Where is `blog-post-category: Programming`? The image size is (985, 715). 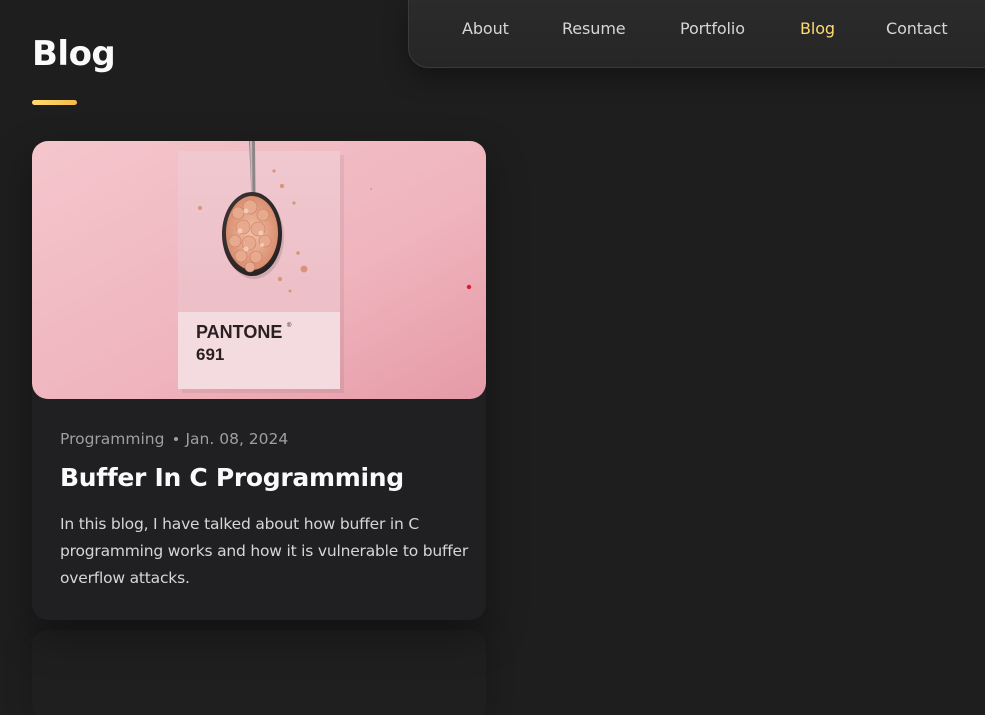 blog-post-category: Programming is located at coordinates (112, 439).